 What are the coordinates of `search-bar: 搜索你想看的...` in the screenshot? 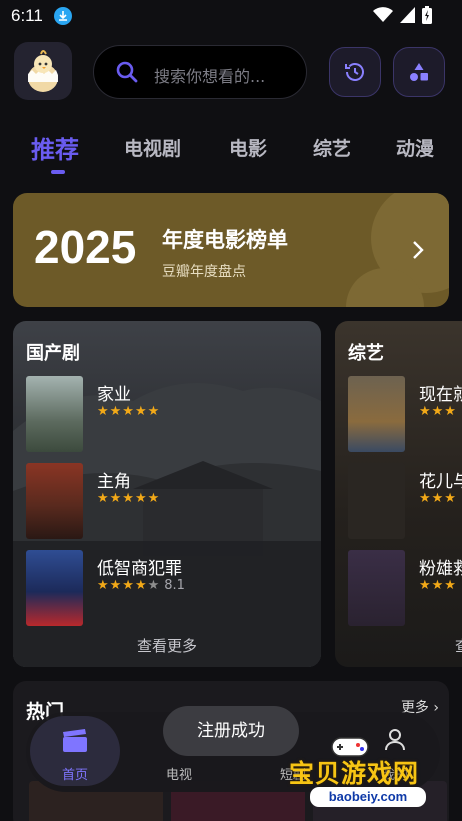 It's located at (200, 72).